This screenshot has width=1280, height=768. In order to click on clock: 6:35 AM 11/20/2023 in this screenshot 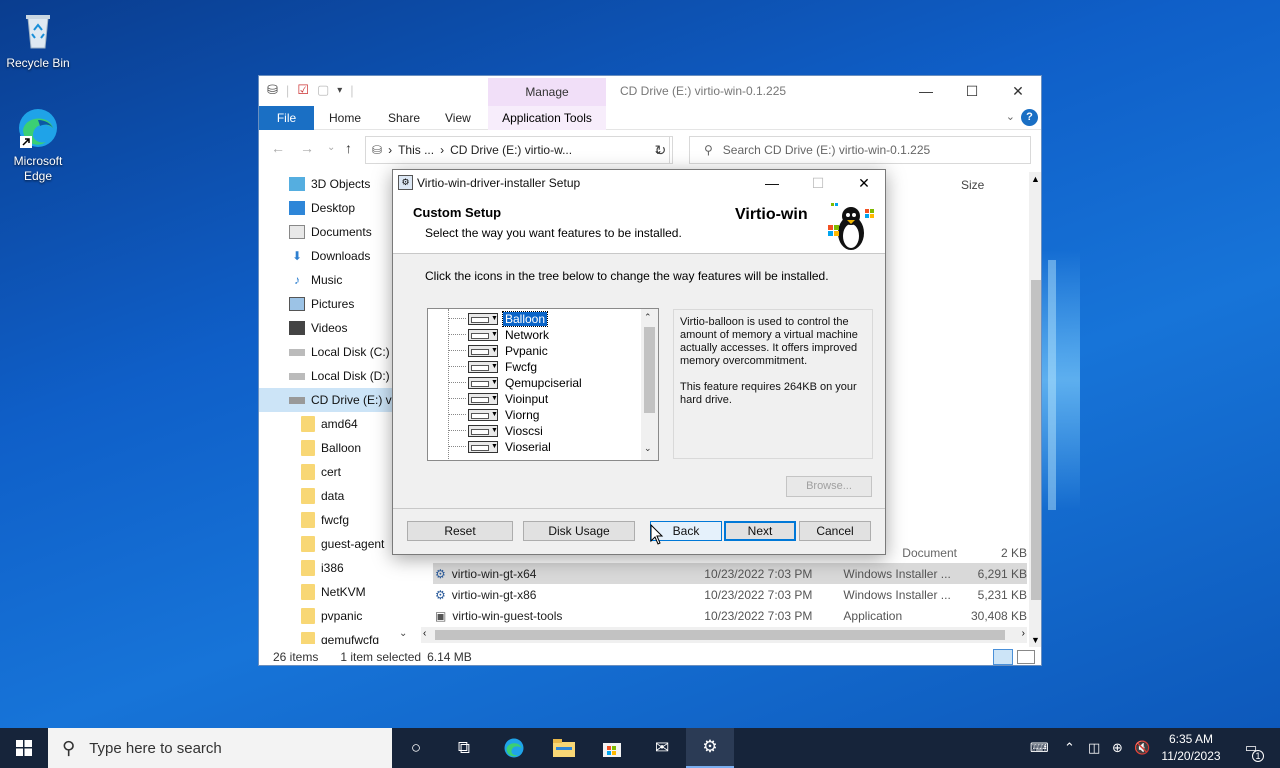, I will do `click(1191, 748)`.